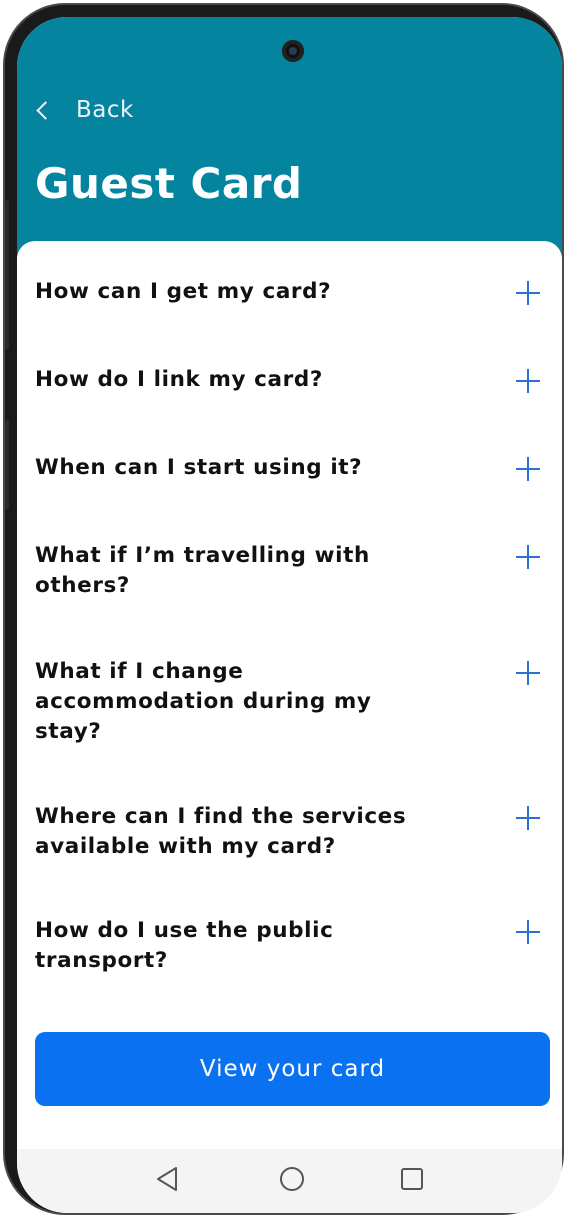 This screenshot has width=569, height=1220. I want to click on faq-item-get-card: How can I get my card?, so click(287, 292).